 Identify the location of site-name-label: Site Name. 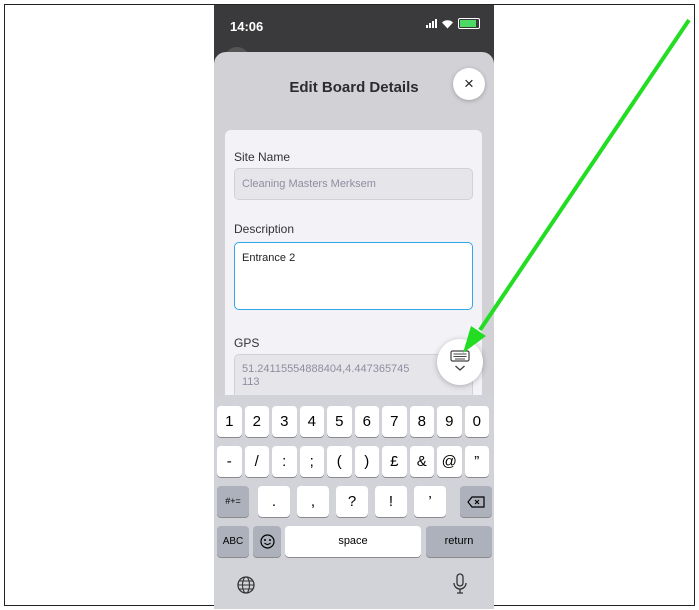
(262, 157).